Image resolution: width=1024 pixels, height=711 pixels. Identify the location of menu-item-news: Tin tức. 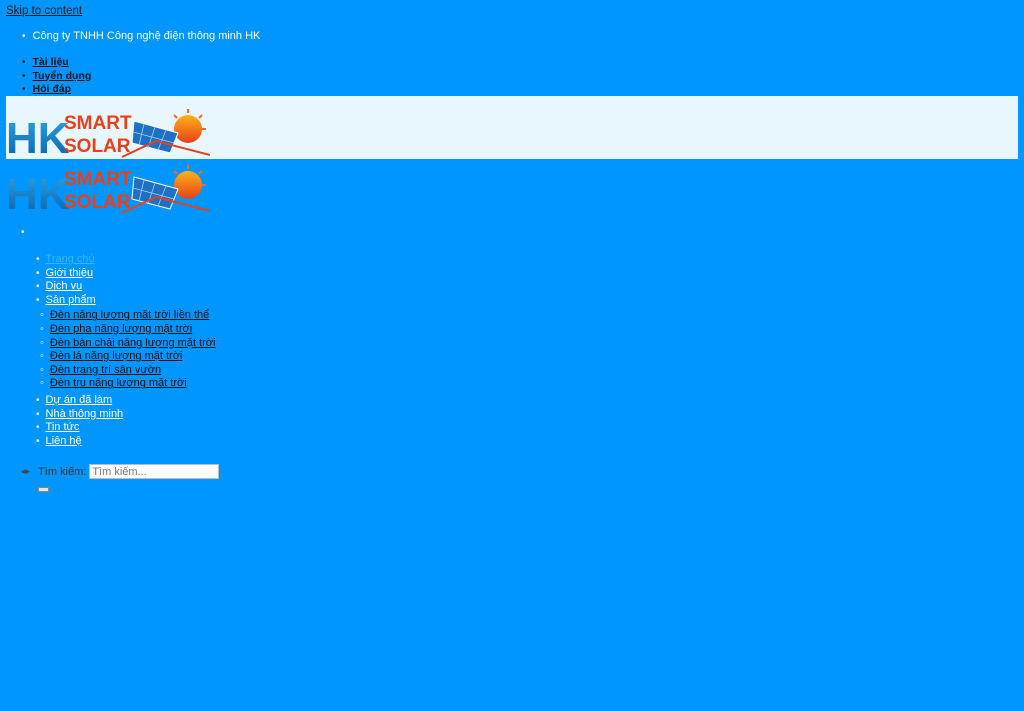
(63, 428).